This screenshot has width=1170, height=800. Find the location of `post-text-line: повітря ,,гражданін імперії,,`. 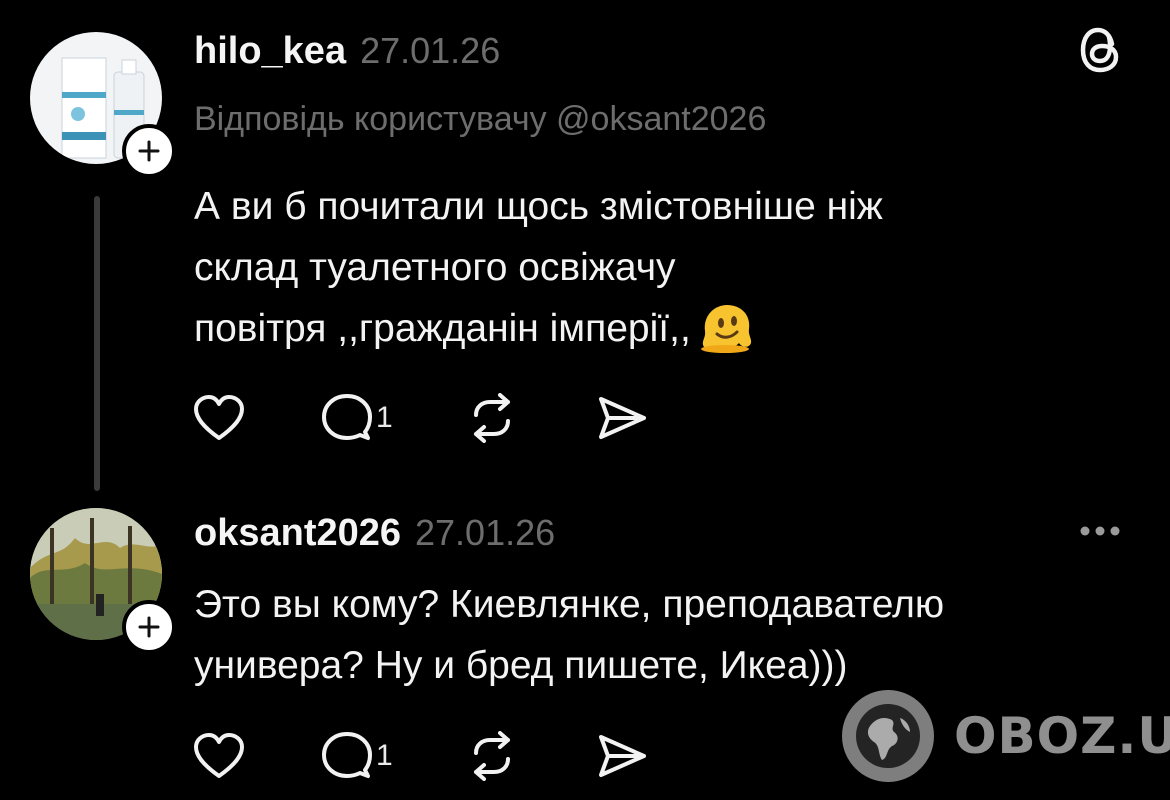

post-text-line: повітря ,,гражданін імперії,, is located at coordinates (442, 328).